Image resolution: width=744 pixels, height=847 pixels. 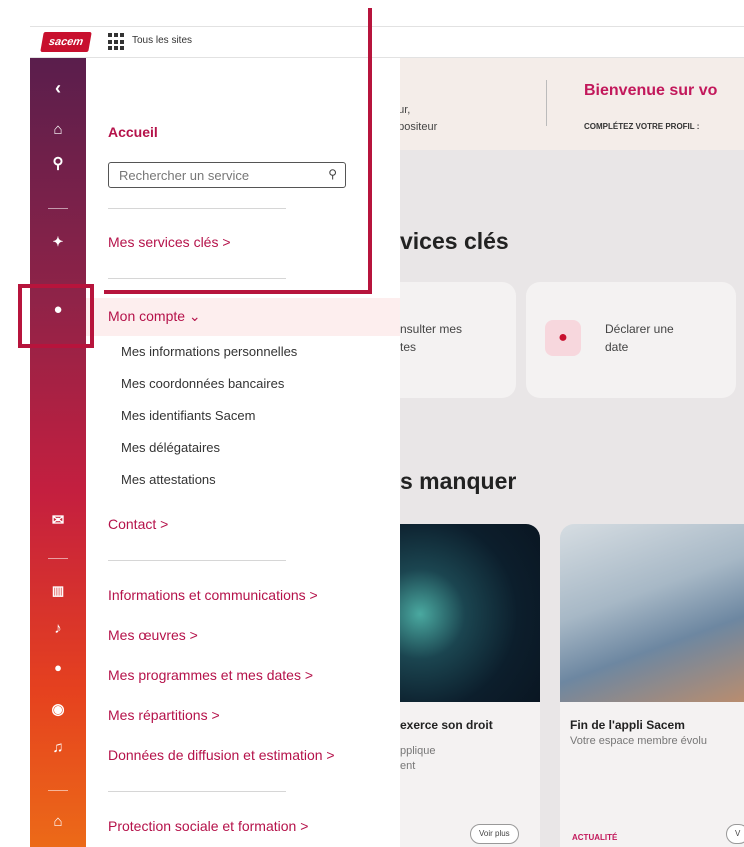 I want to click on complete-profile-label: COMPLÉTEZ VOTRE PROFIL :, so click(x=642, y=126).